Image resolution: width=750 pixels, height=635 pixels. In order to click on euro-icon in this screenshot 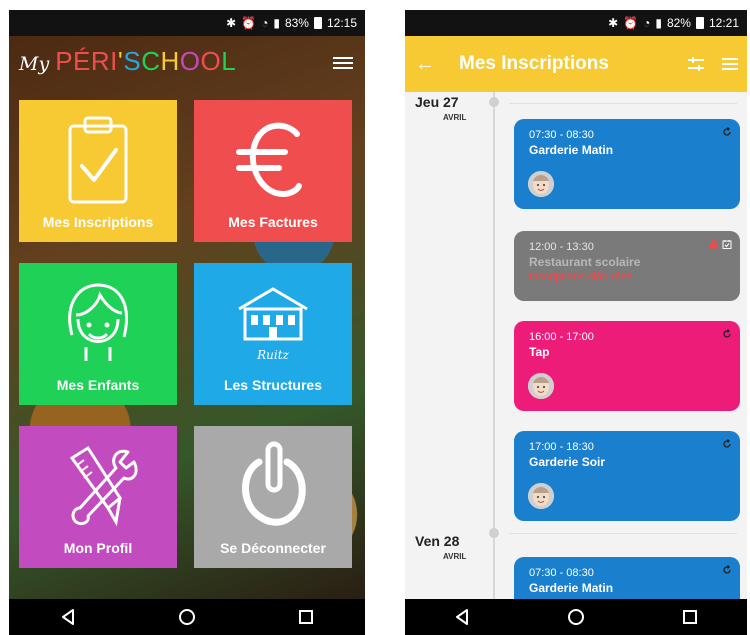, I will do `click(269, 160)`.